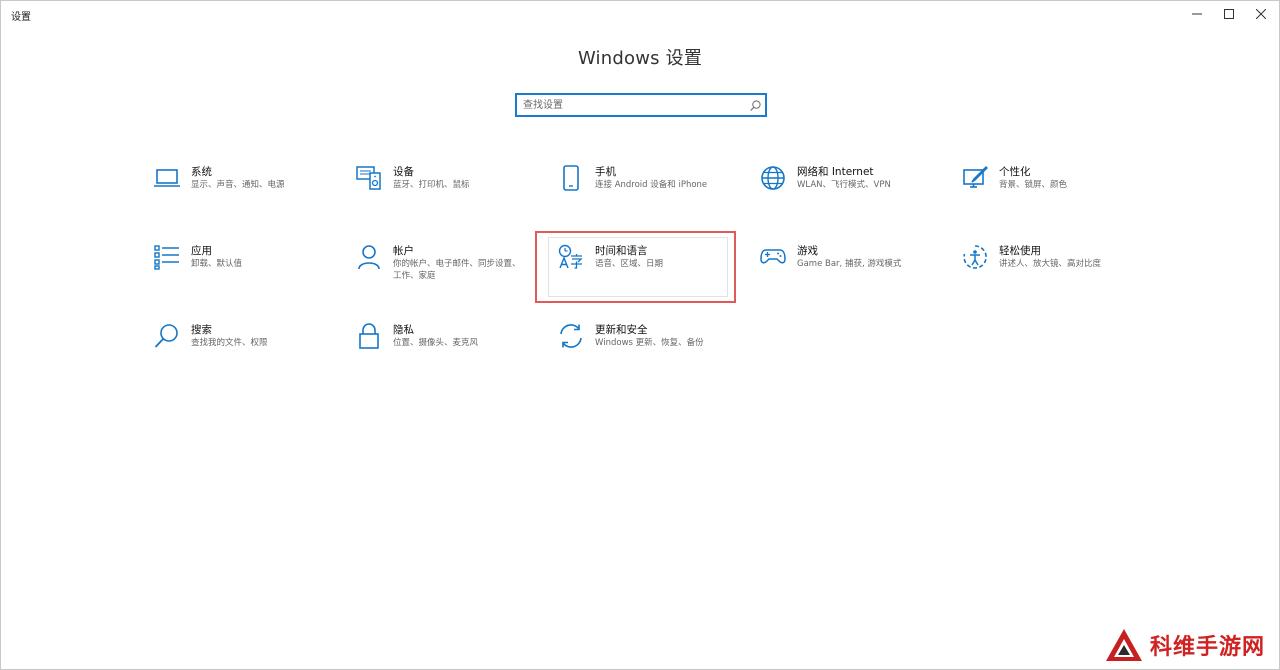  I want to click on close-icon, so click(1261, 14).